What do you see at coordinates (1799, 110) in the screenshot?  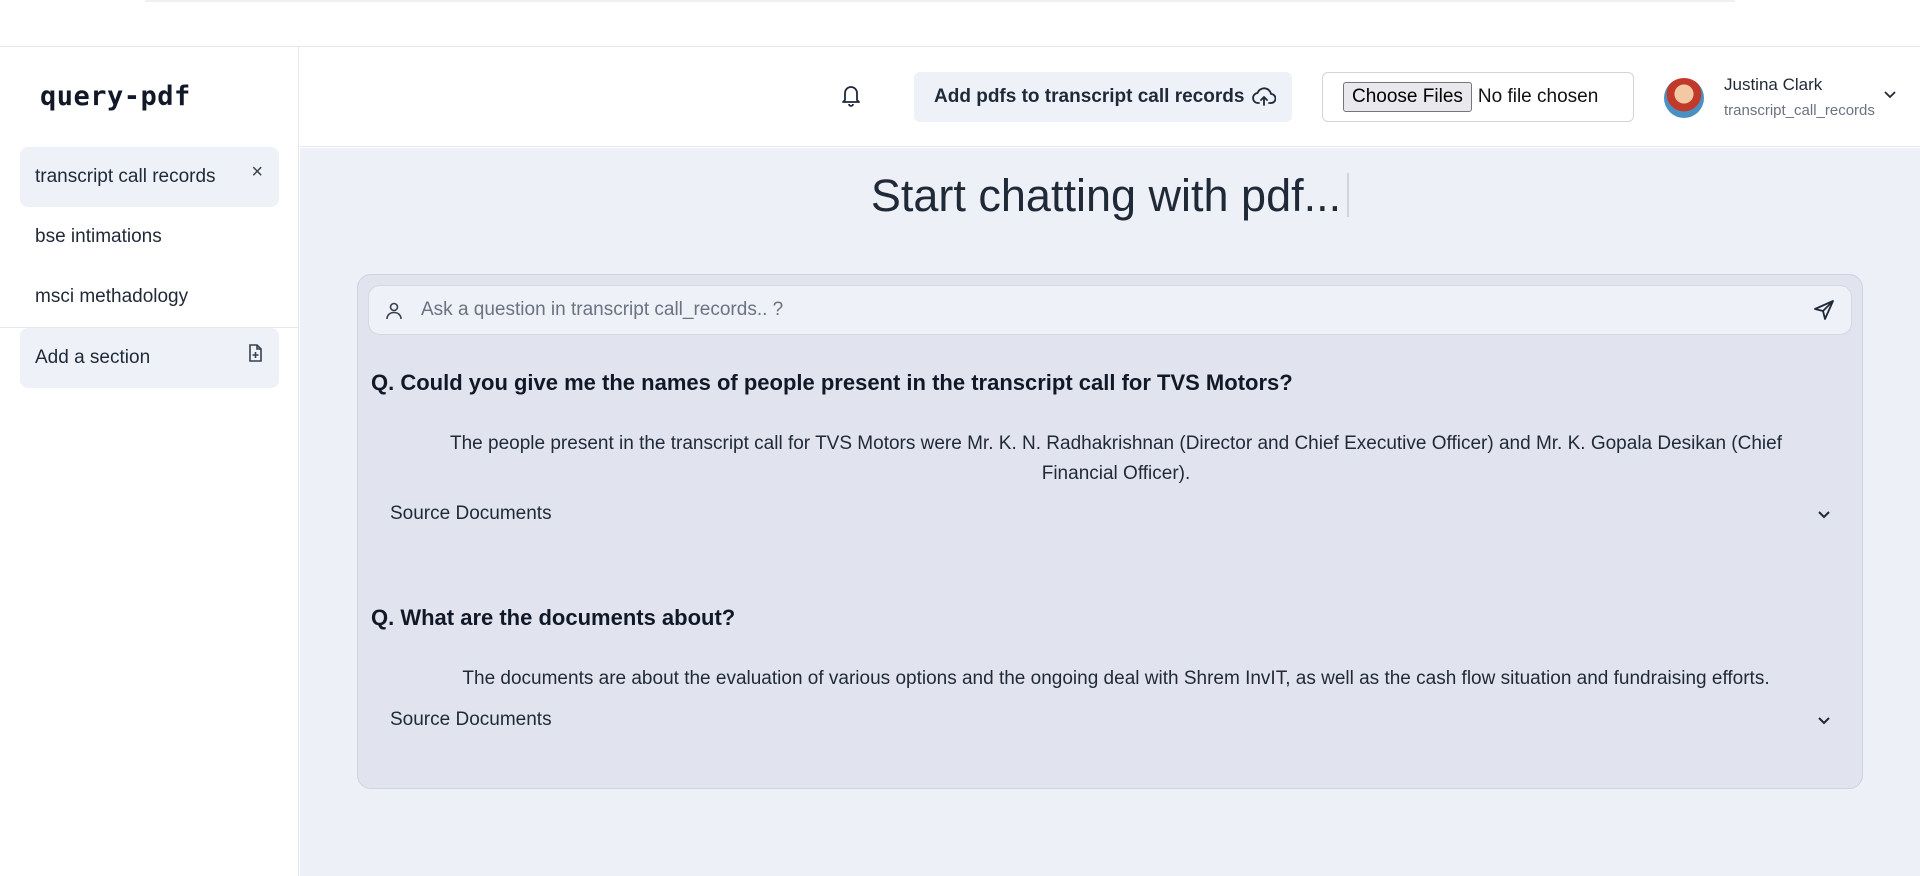 I see `user-context: transcript_call_records` at bounding box center [1799, 110].